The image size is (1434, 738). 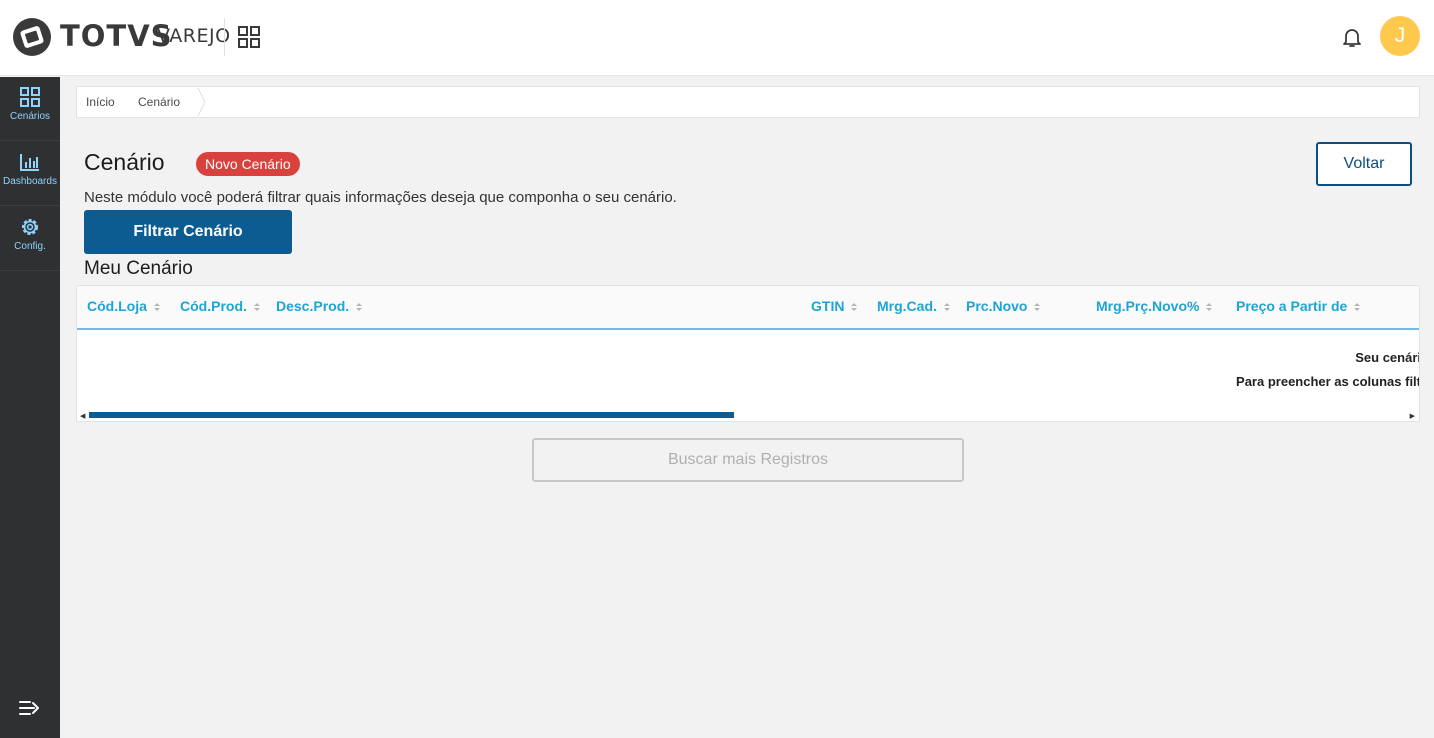 I want to click on empty-state-message: Para preencher as colunas filt, so click(x=1328, y=381).